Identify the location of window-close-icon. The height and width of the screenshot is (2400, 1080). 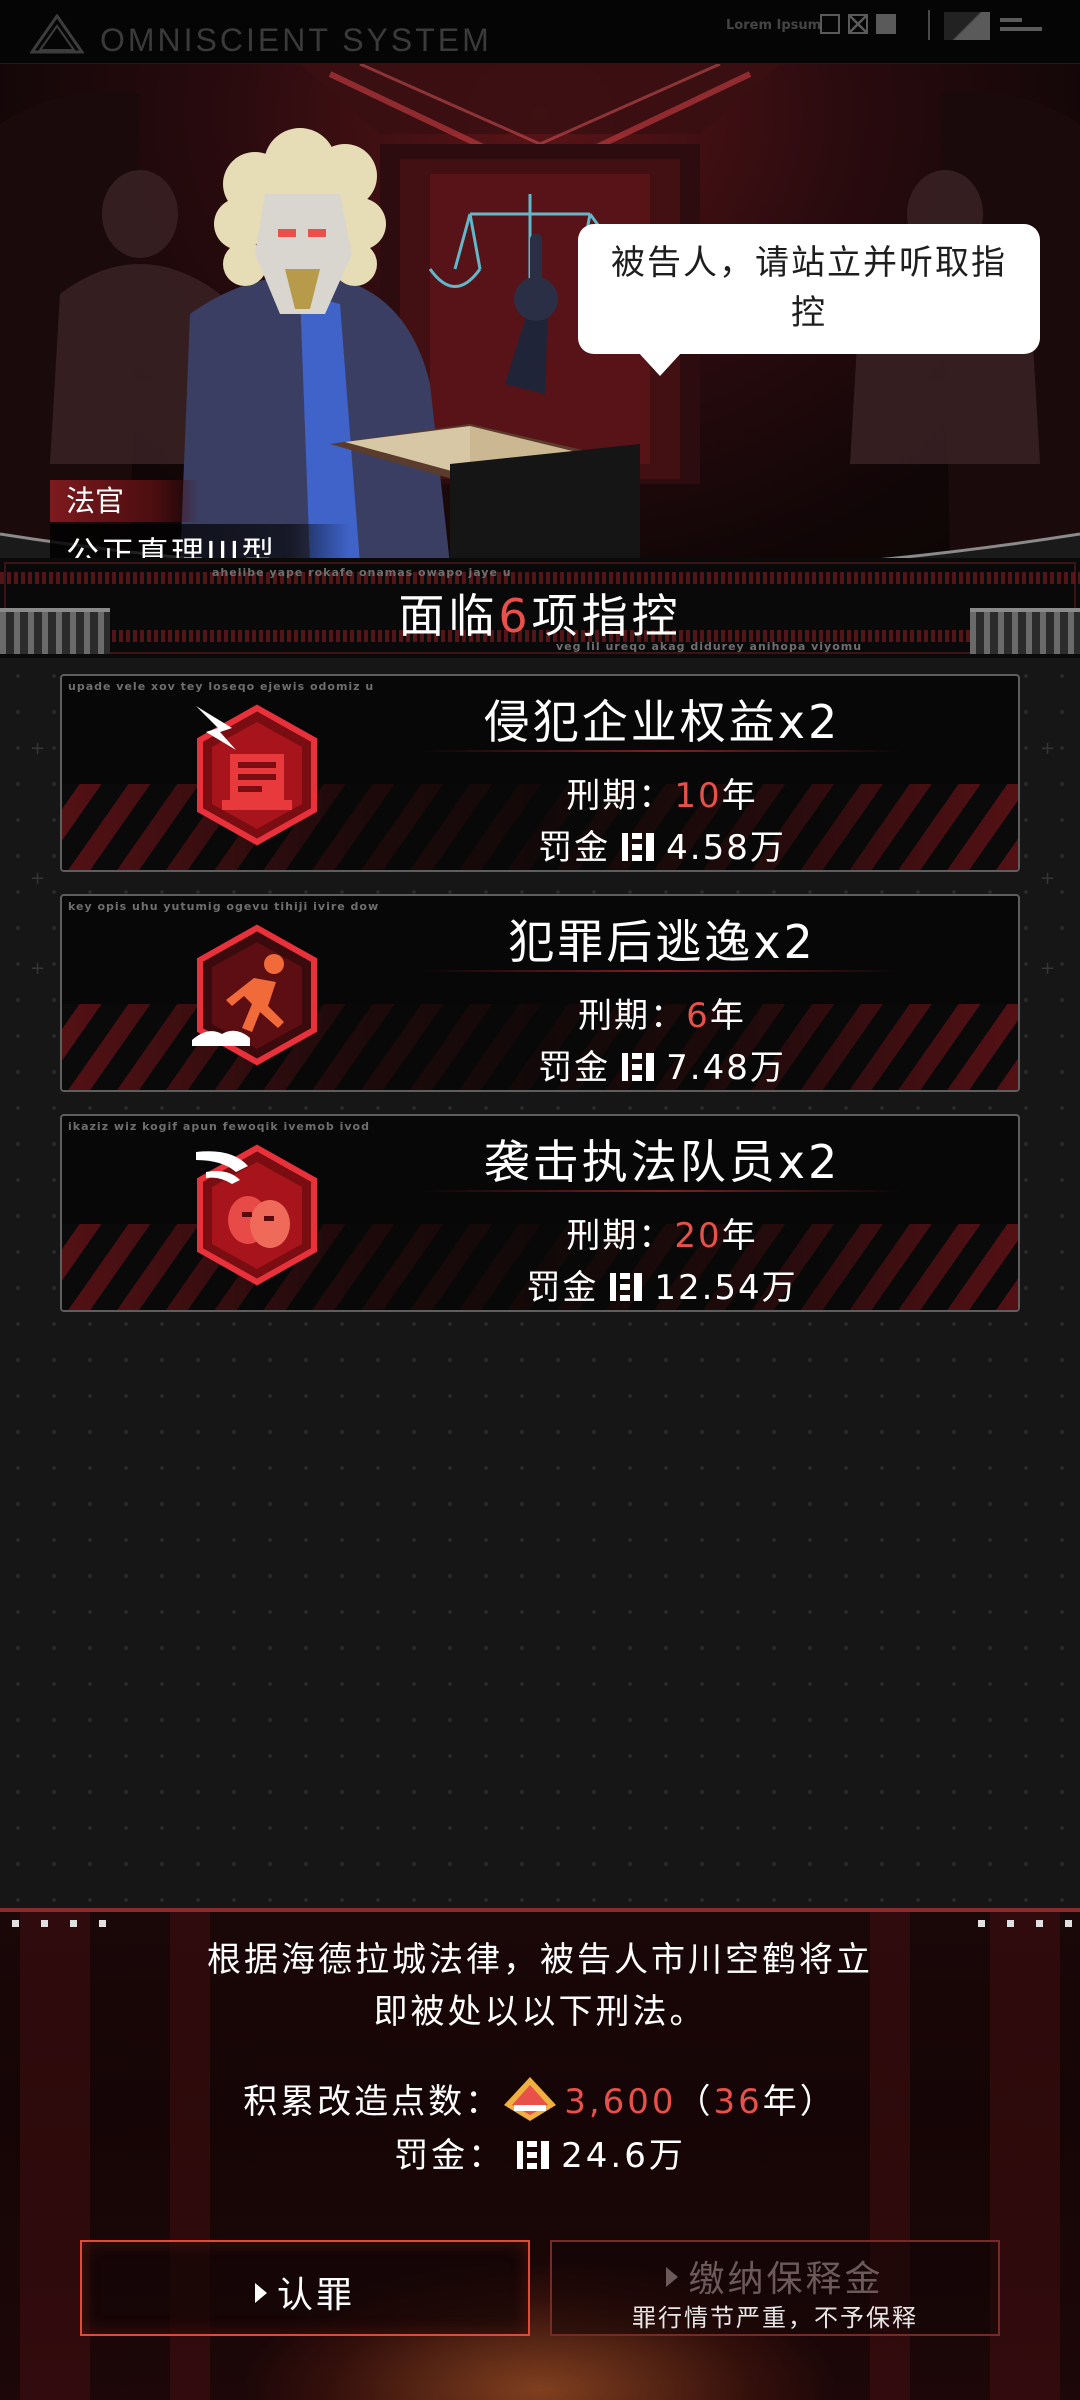
(858, 24).